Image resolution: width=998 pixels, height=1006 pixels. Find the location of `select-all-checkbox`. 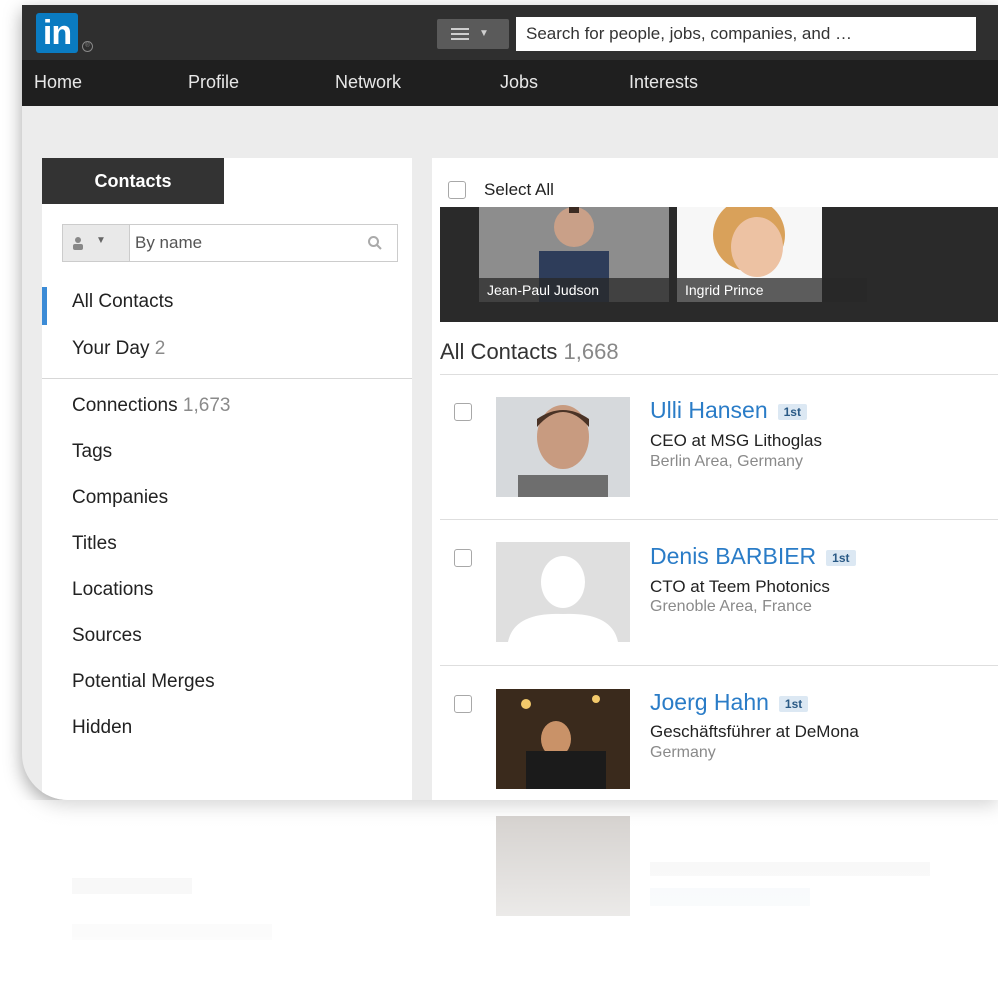

select-all-checkbox is located at coordinates (457, 190).